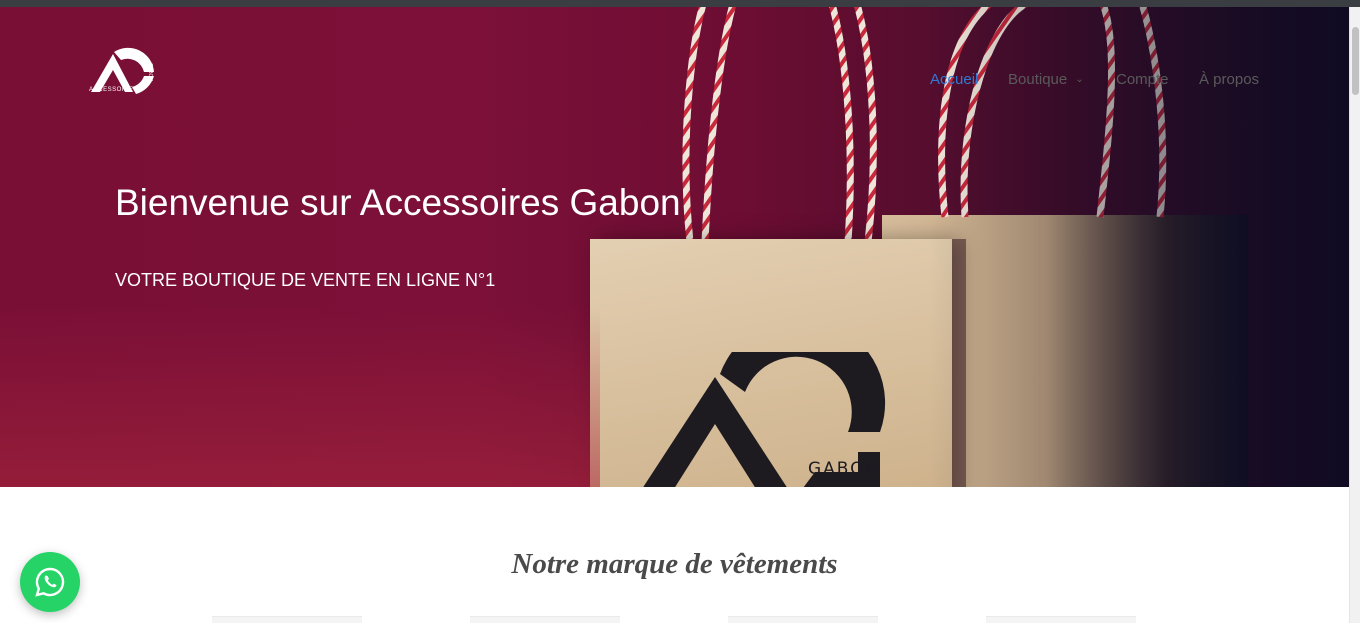 The height and width of the screenshot is (623, 1360). I want to click on nav-item-accueil: Accueil, so click(954, 79).